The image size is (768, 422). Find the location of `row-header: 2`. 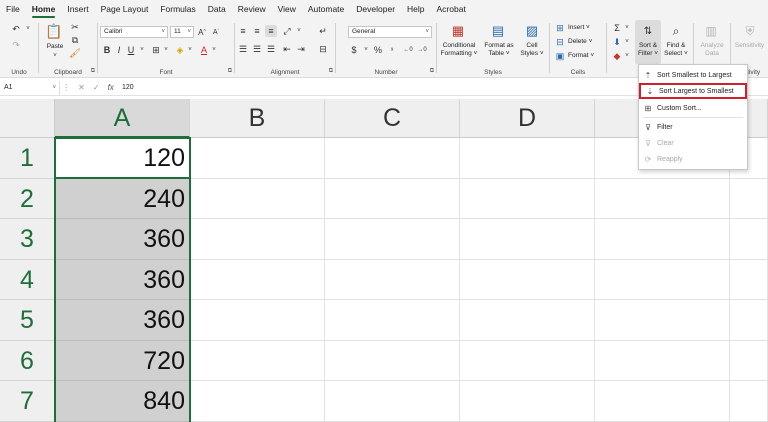

row-header: 2 is located at coordinates (27, 198).